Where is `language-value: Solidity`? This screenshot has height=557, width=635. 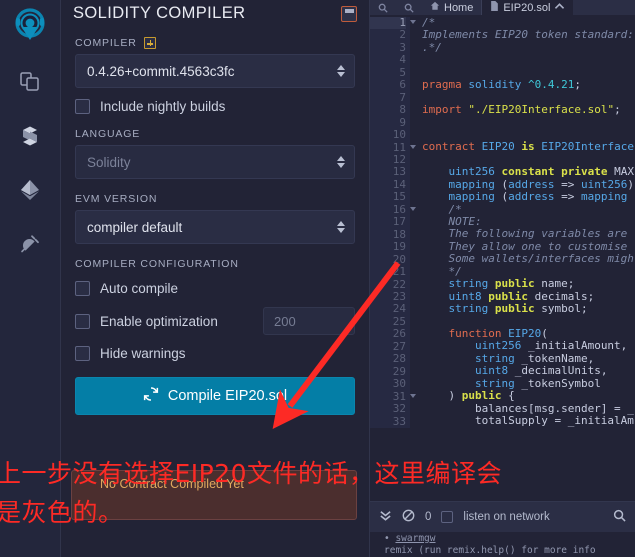
language-value: Solidity is located at coordinates (109, 162).